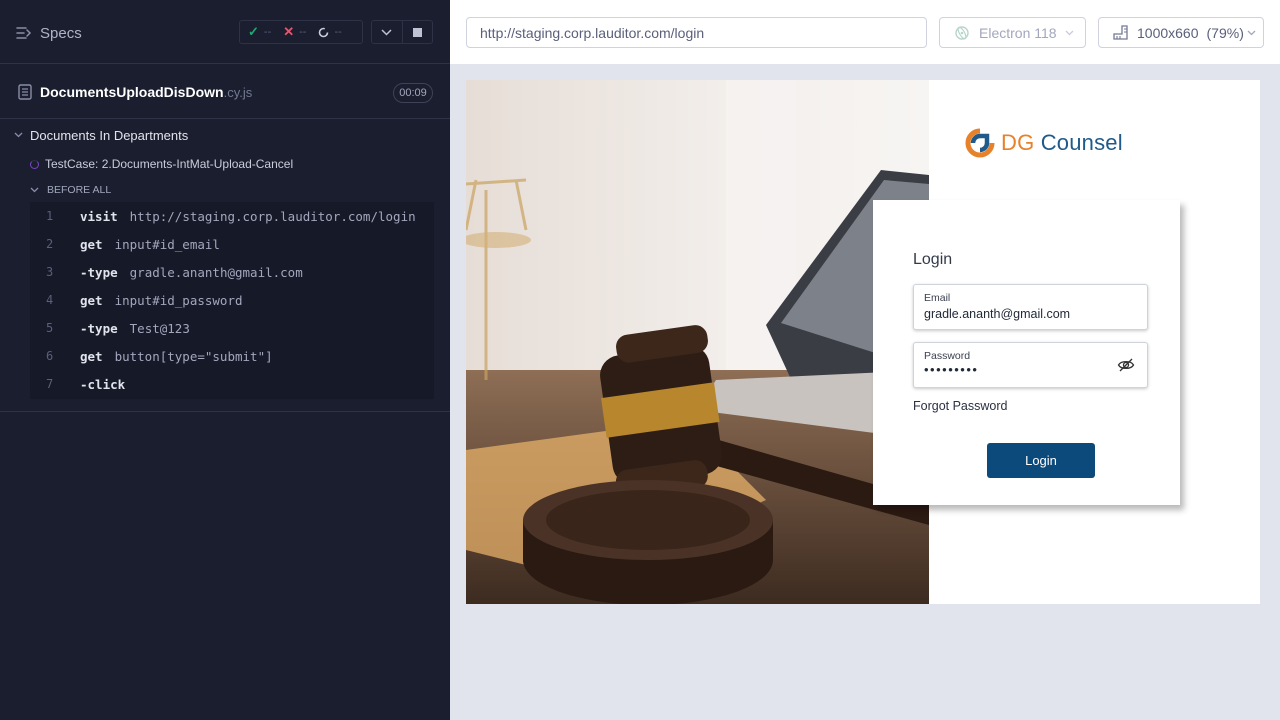  I want to click on ruler-icon, so click(1120, 32).